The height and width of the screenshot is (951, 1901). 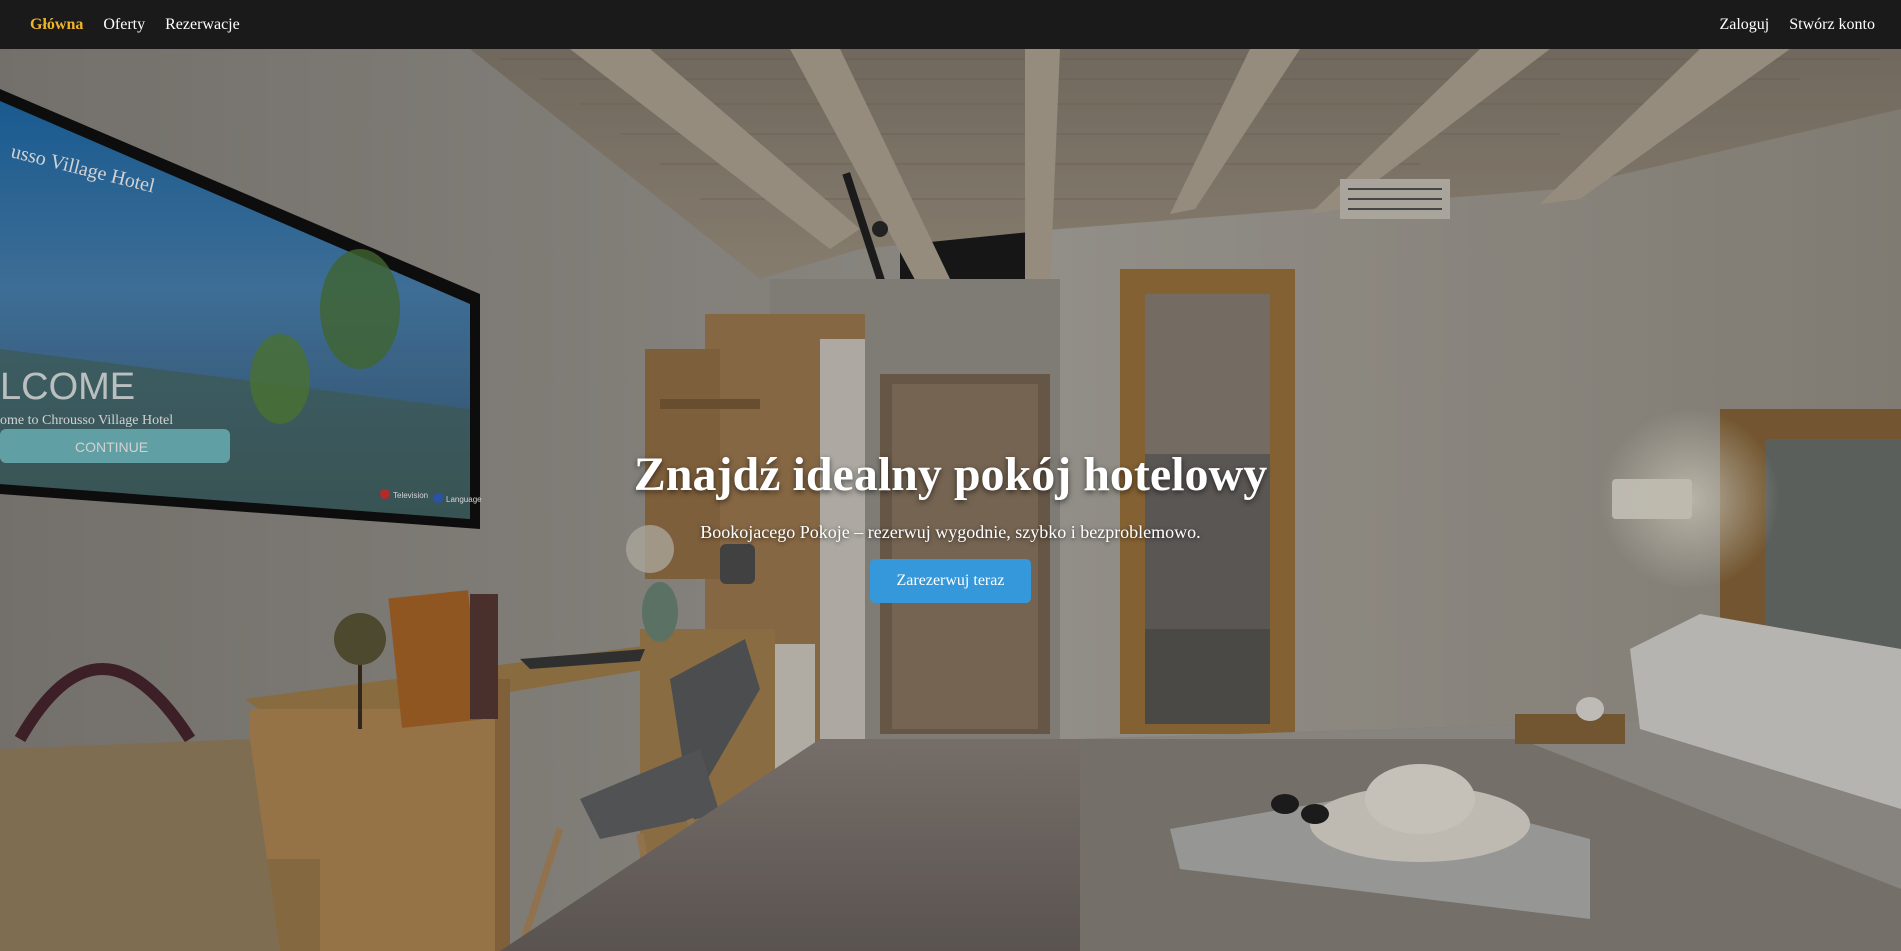 What do you see at coordinates (1832, 25) in the screenshot?
I see `nav-link-register: Stwórz konto` at bounding box center [1832, 25].